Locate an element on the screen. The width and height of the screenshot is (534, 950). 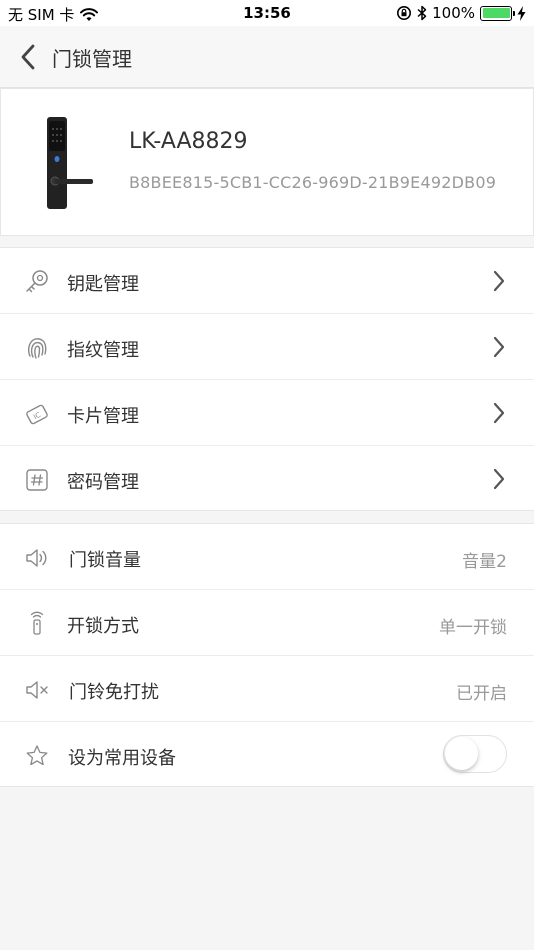
chevron-left-icon is located at coordinates (28, 57).